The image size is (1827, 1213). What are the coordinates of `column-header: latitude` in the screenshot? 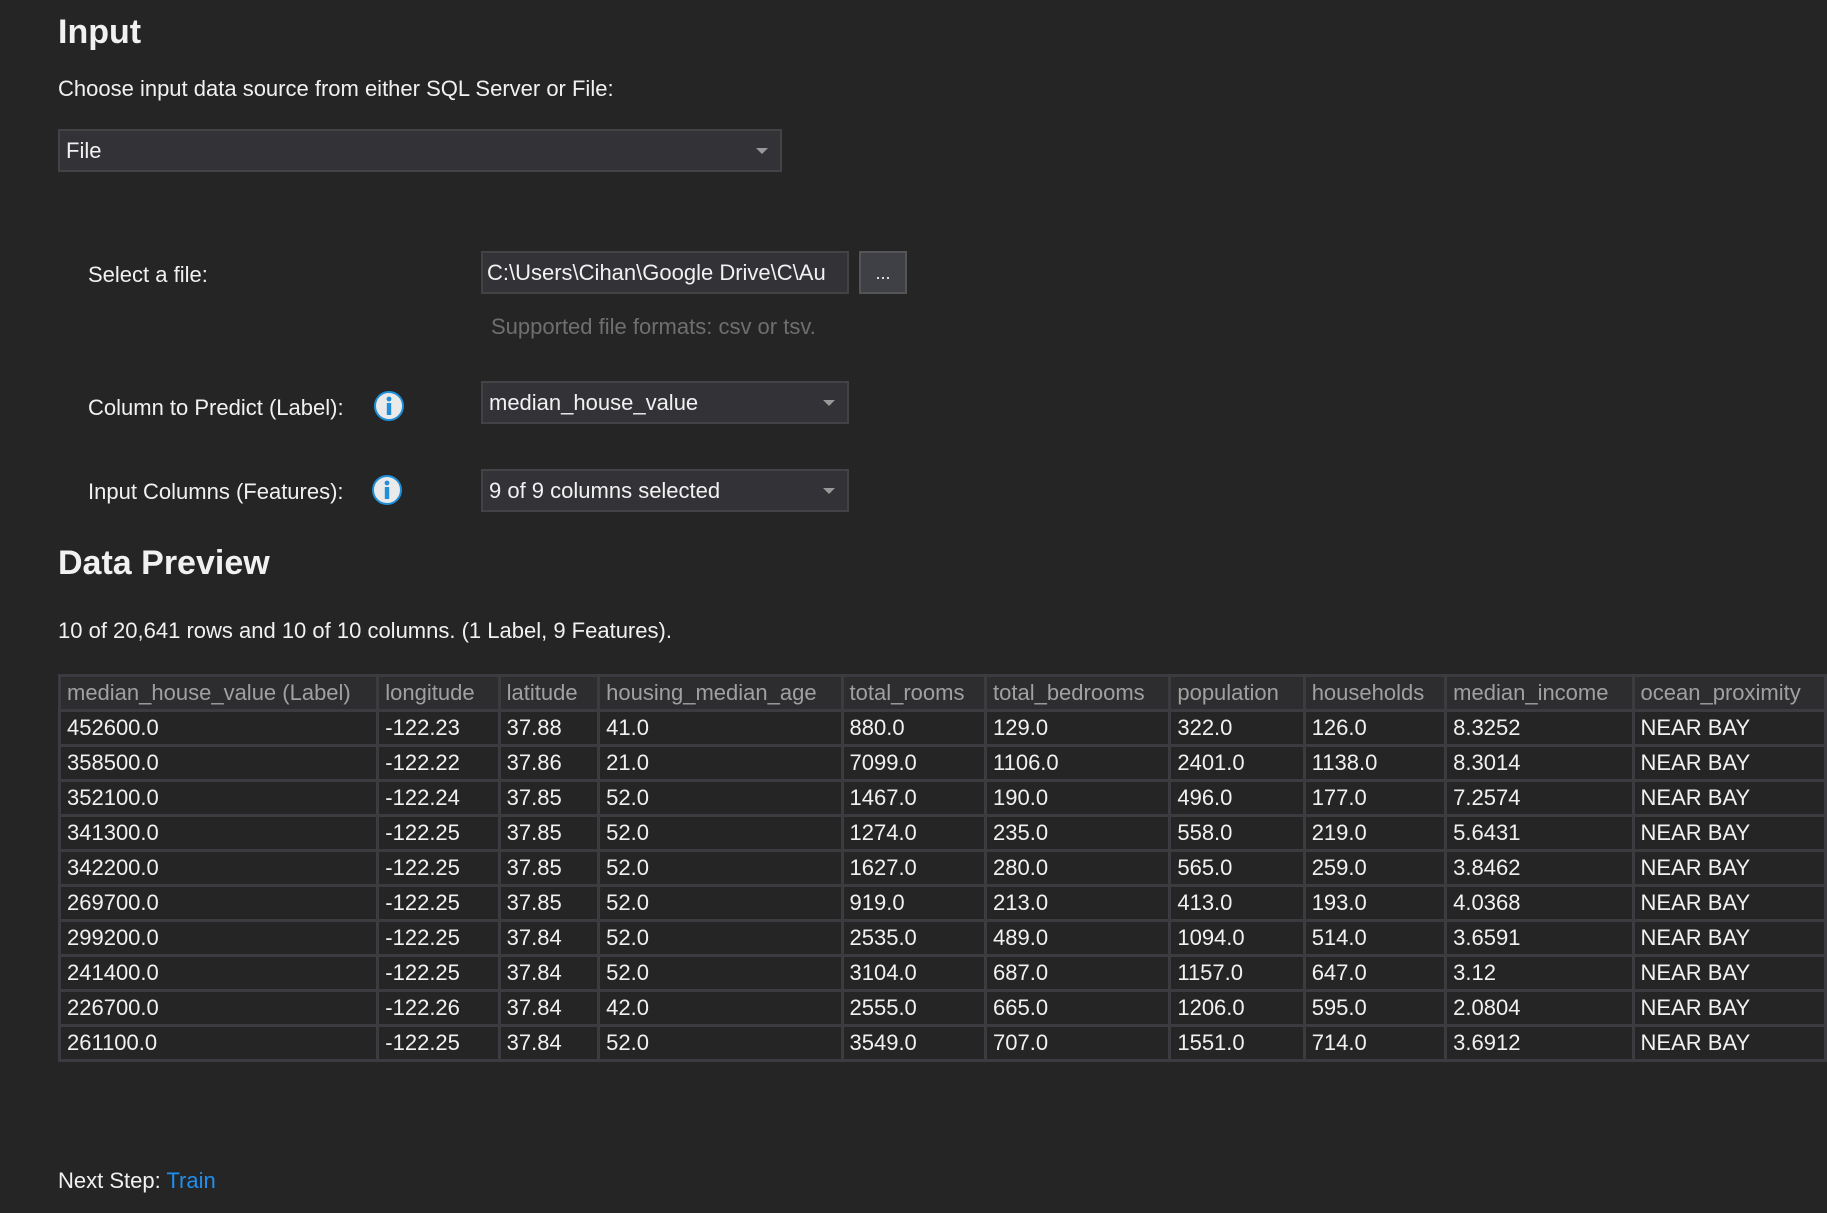 It's located at (549, 693).